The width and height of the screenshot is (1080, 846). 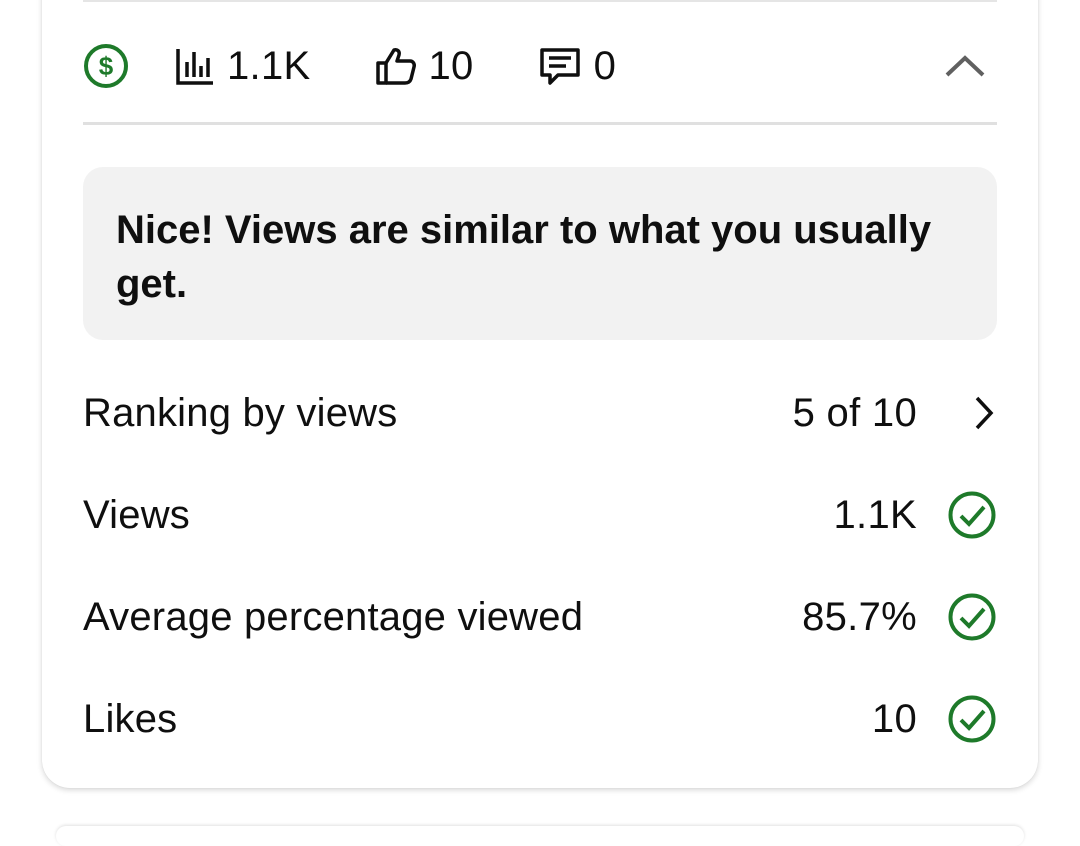 What do you see at coordinates (559, 66) in the screenshot?
I see `comment-icon` at bounding box center [559, 66].